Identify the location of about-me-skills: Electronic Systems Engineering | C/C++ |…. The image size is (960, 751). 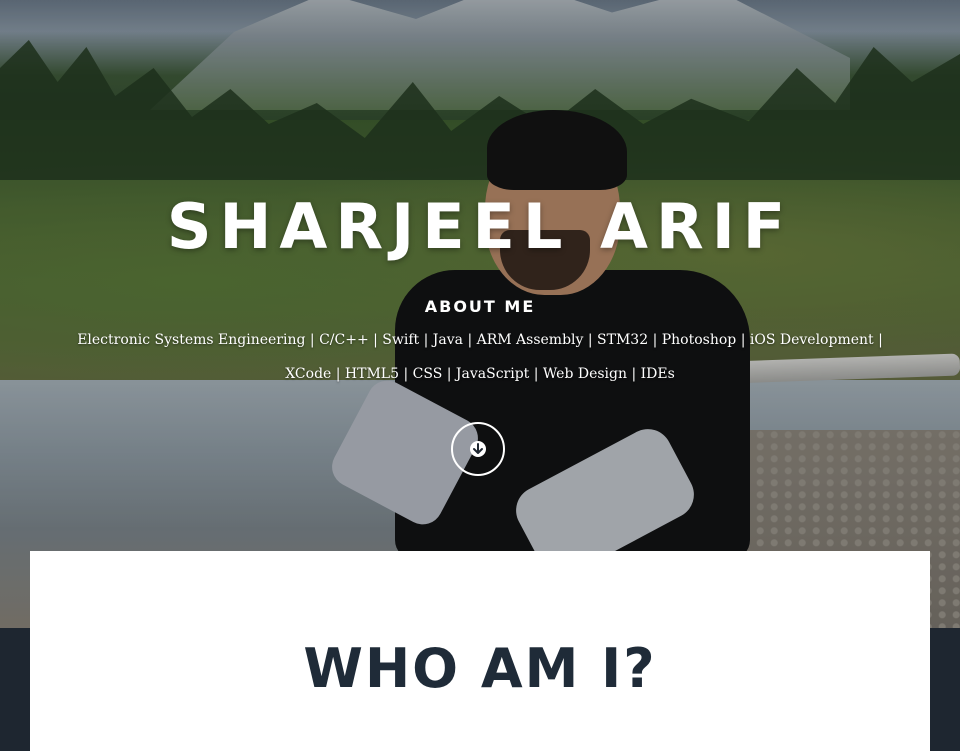
(480, 357).